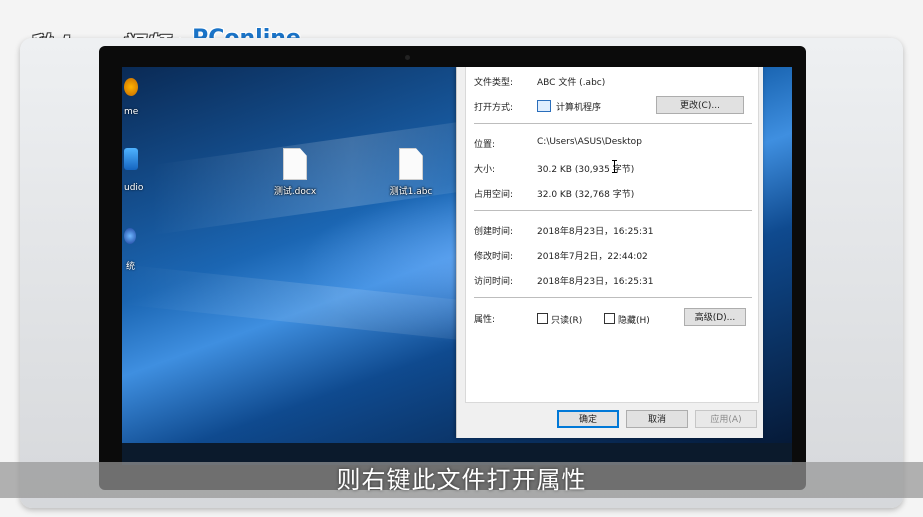  Describe the element at coordinates (494, 83) in the screenshot. I see `file-type-label: 文件类型:` at that location.